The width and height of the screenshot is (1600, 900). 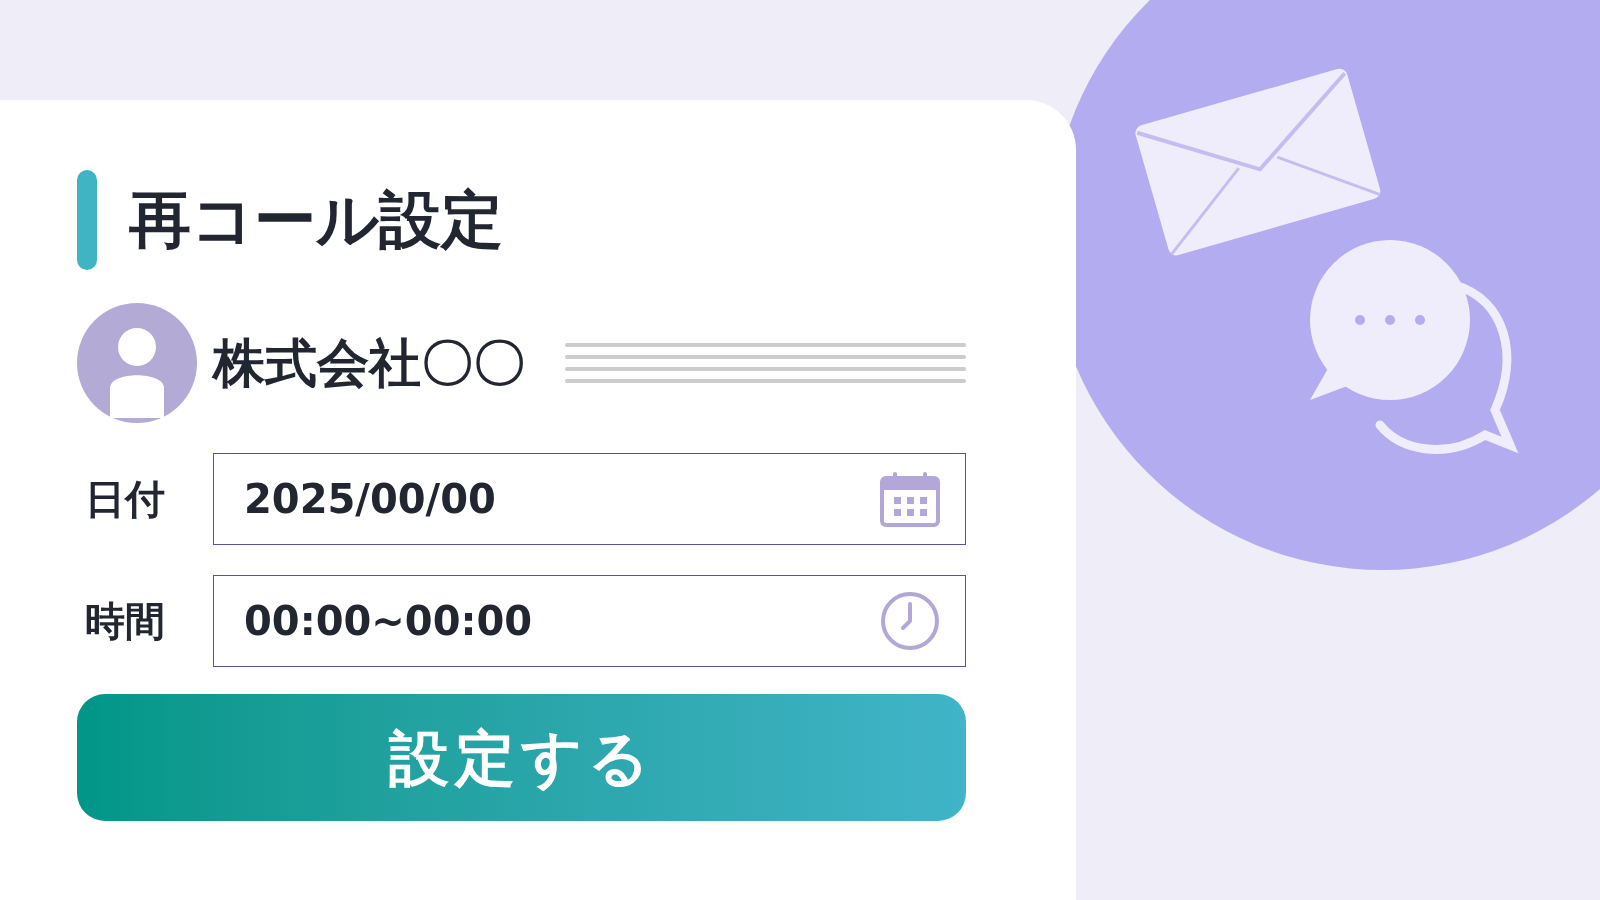 What do you see at coordinates (125, 621) in the screenshot?
I see `field-label: 時間` at bounding box center [125, 621].